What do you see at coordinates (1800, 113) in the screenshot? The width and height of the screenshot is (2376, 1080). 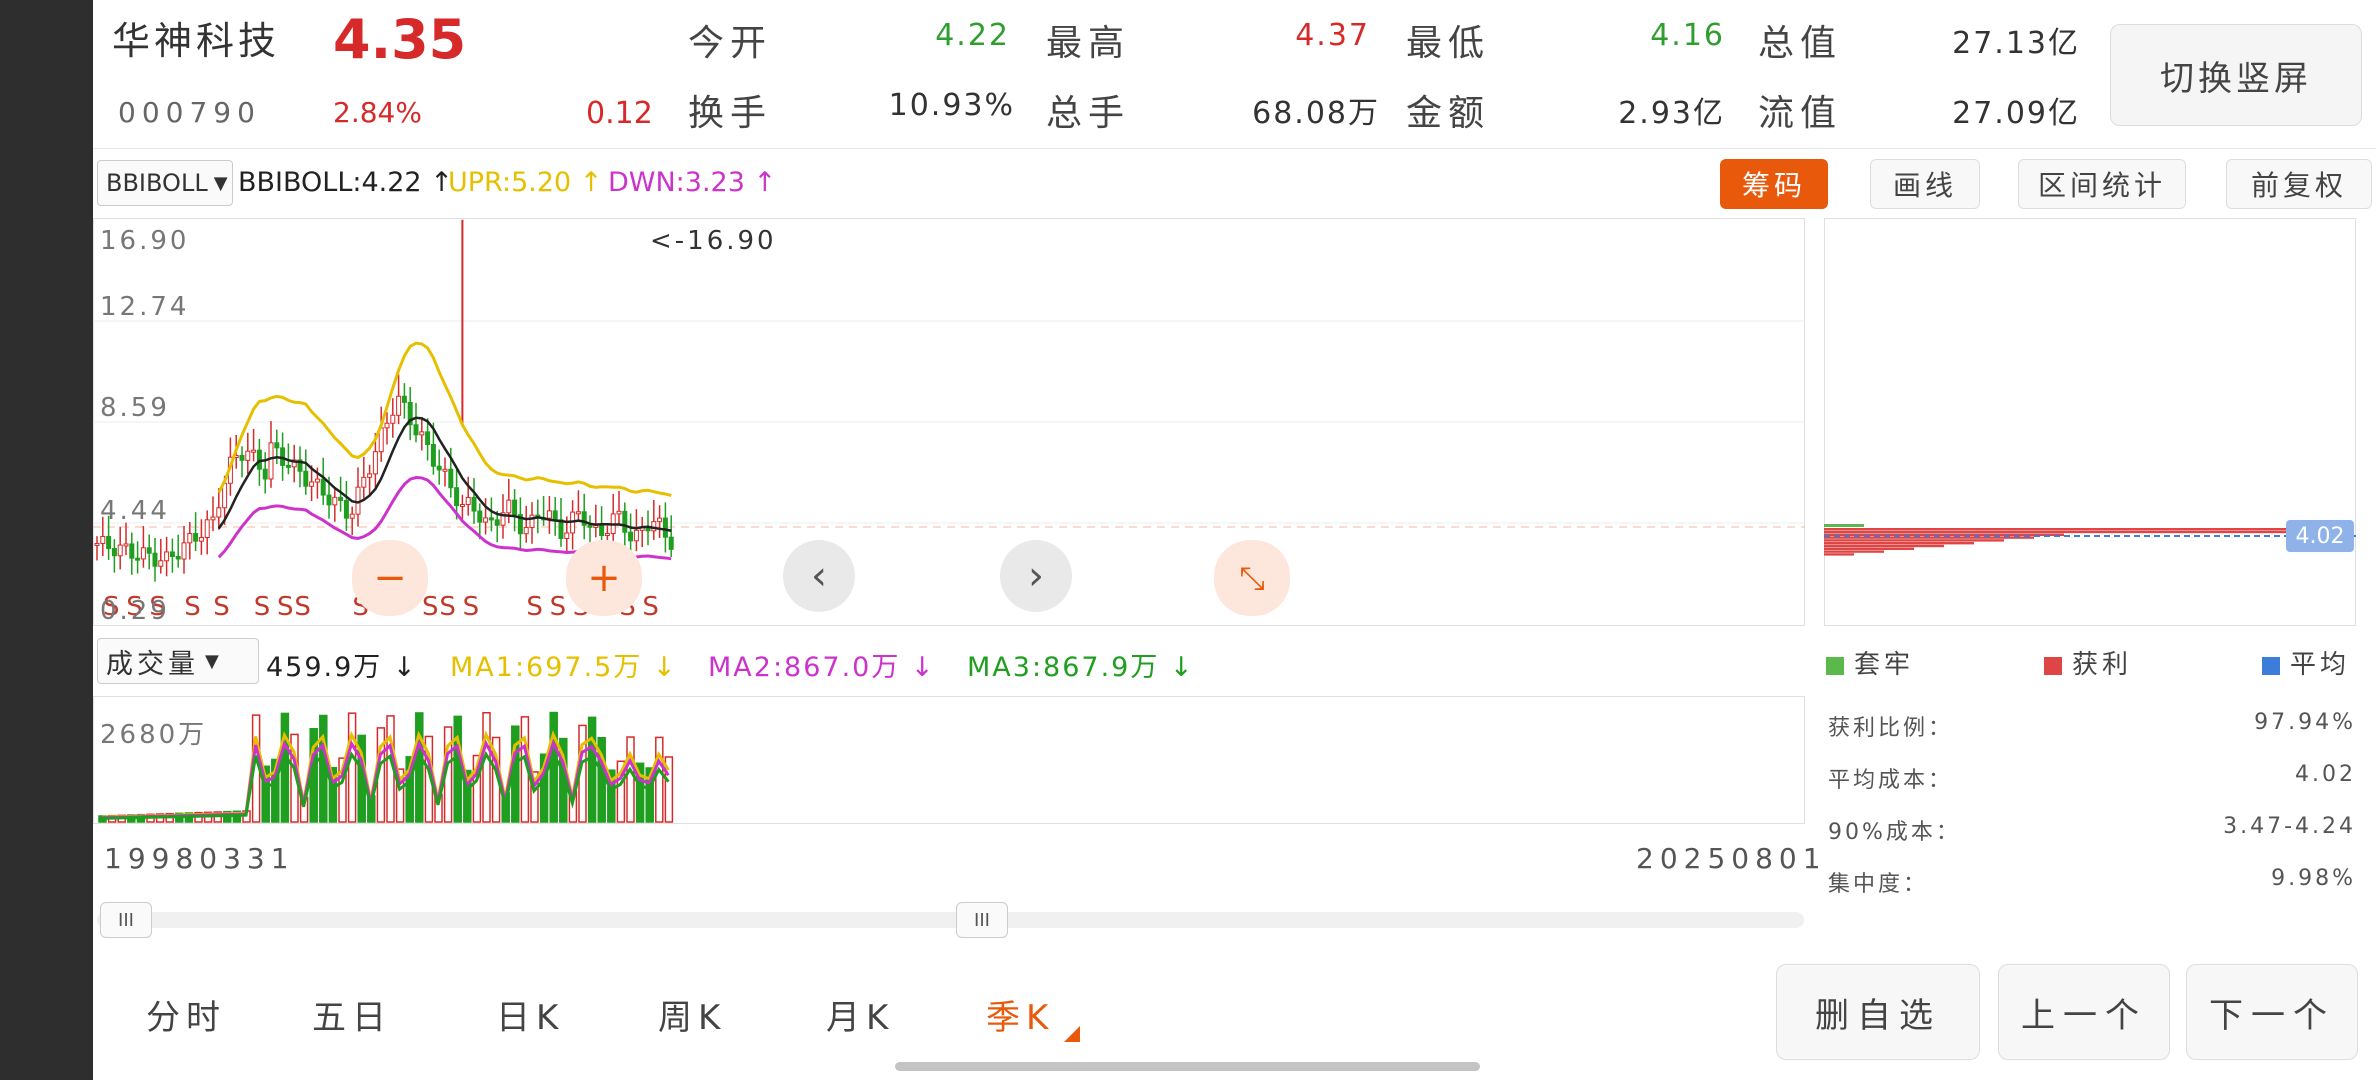 I see `float-mv-label: 流值` at bounding box center [1800, 113].